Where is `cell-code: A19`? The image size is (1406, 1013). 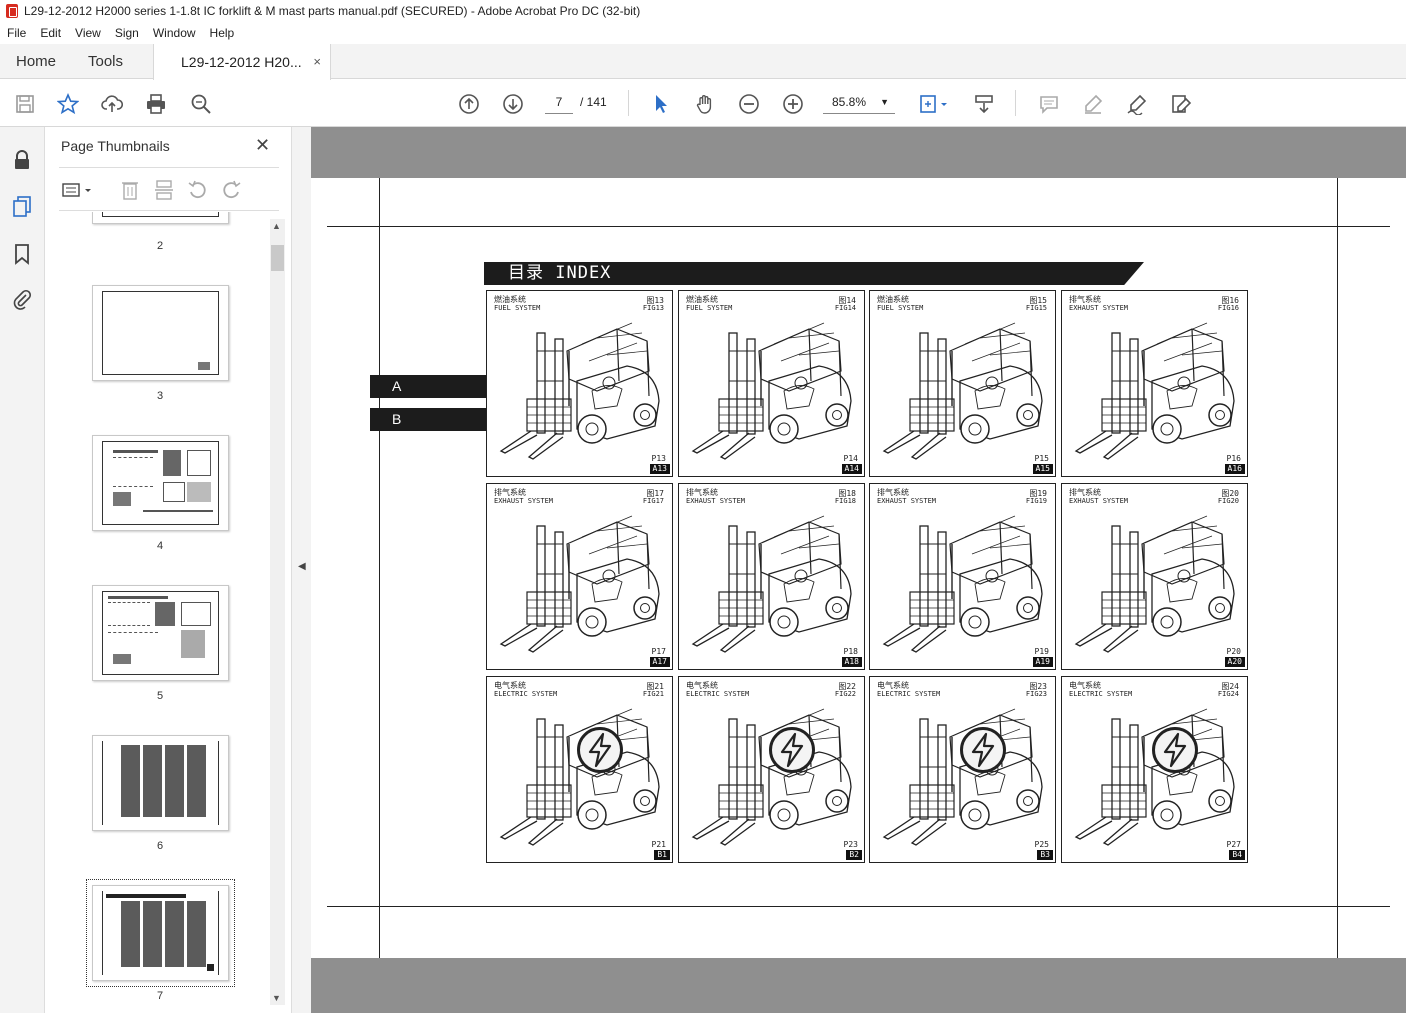 cell-code: A19 is located at coordinates (1042, 662).